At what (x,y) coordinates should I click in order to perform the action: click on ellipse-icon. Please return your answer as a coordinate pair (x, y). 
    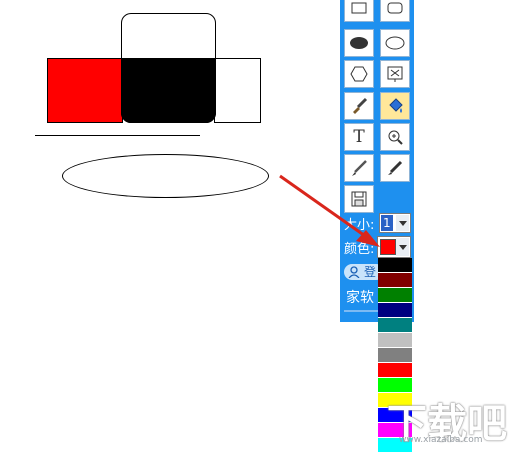
    Looking at the image, I should click on (395, 43).